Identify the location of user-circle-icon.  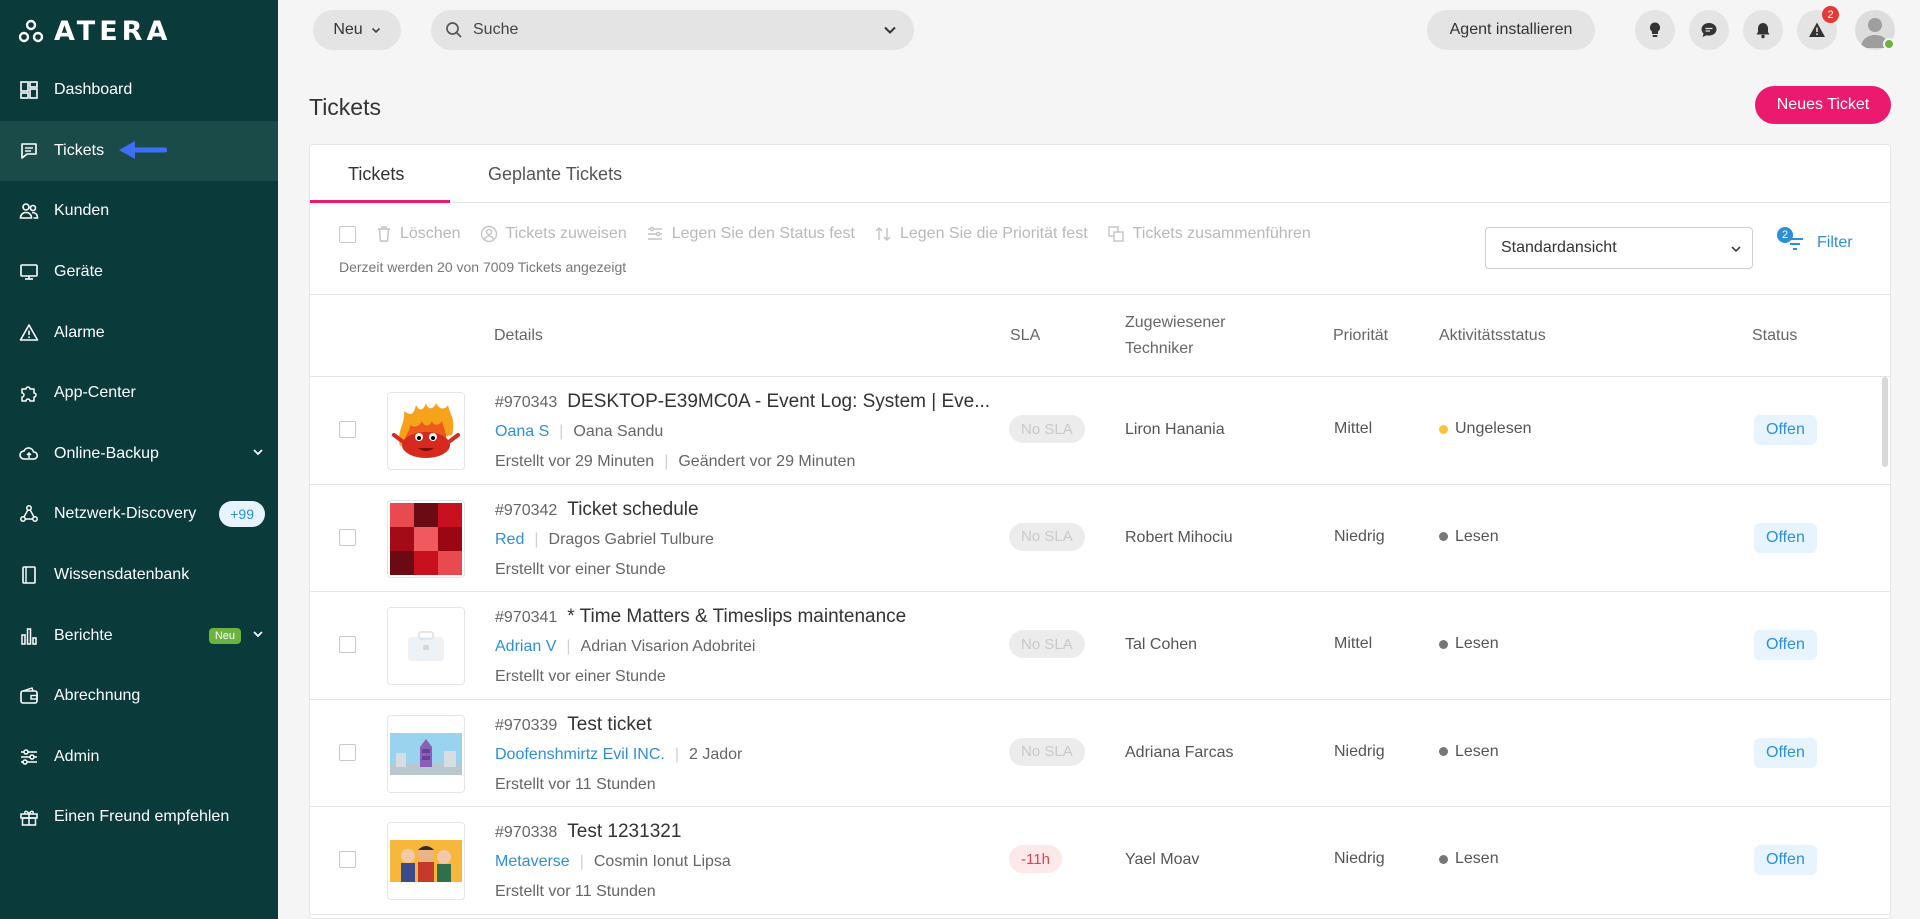
(488, 234).